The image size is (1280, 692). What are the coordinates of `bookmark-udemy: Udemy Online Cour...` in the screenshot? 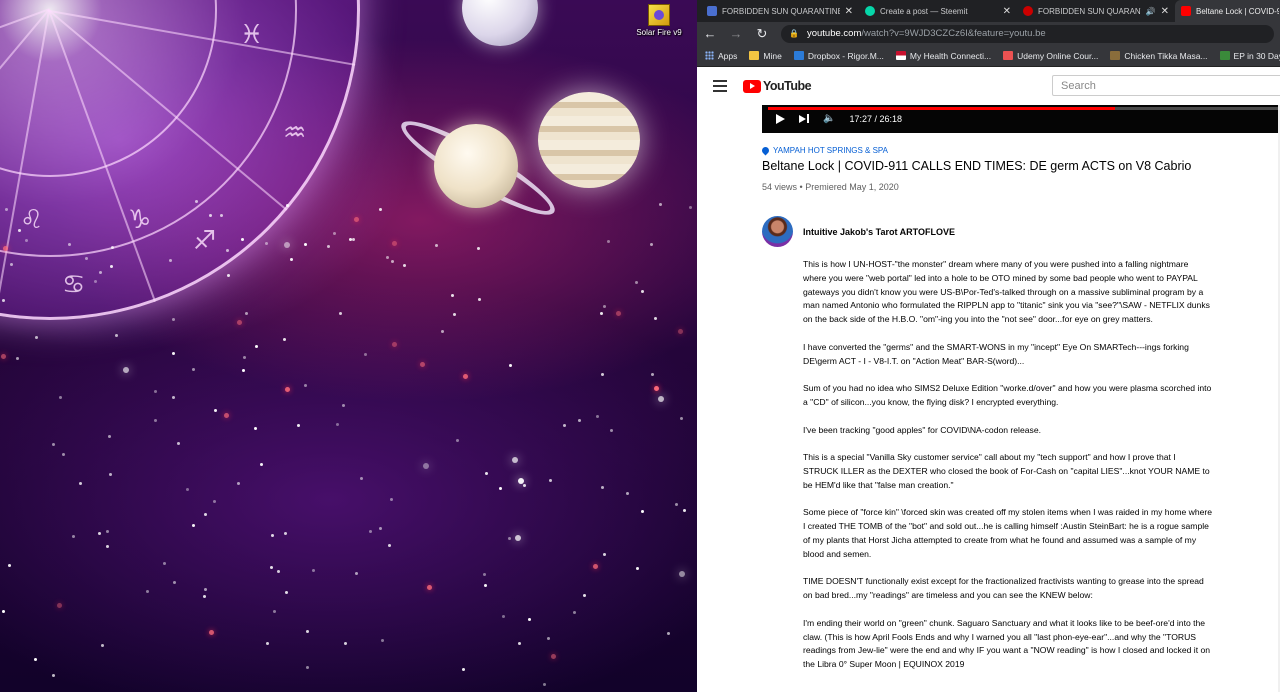 It's located at (1050, 56).